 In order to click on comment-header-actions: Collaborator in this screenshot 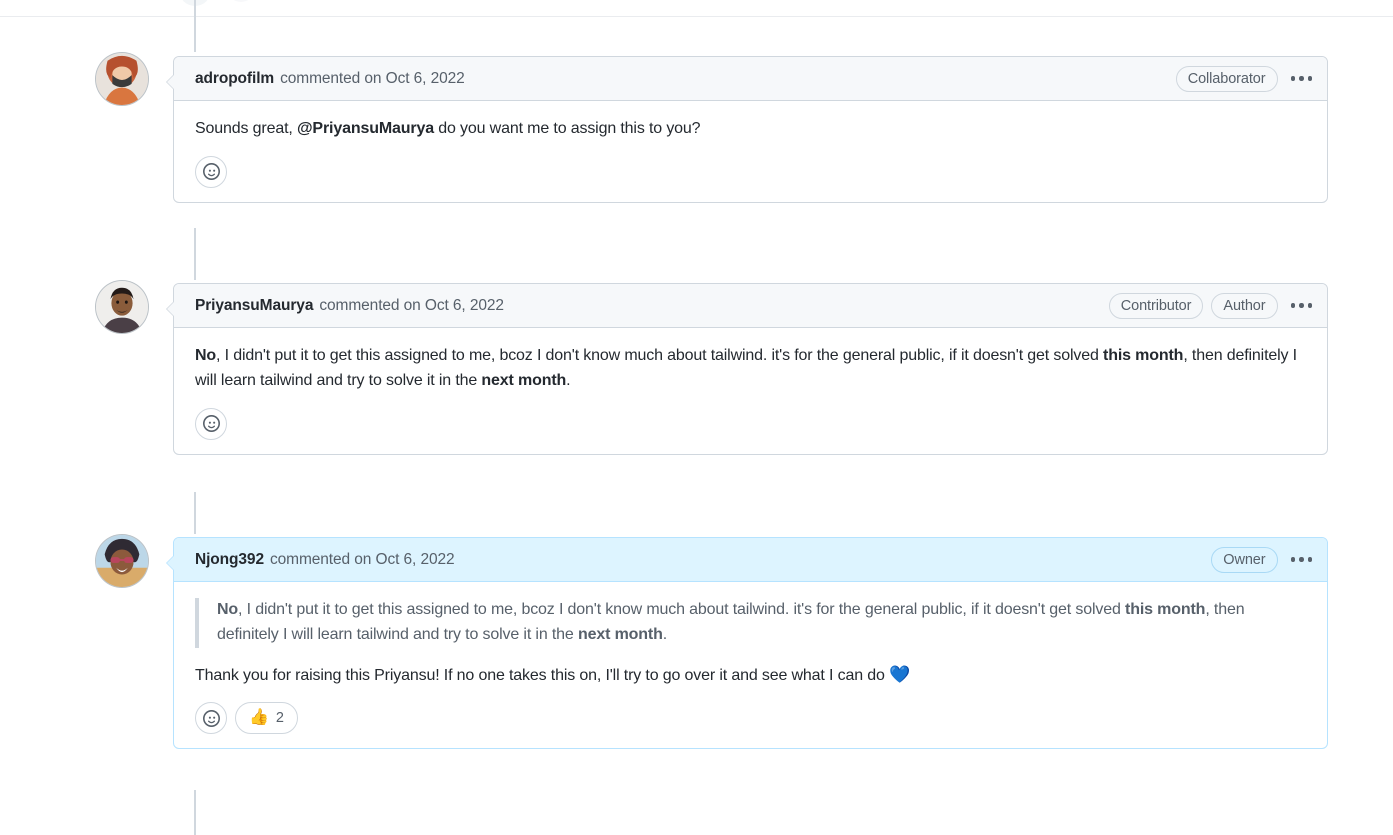, I will do `click(1245, 78)`.